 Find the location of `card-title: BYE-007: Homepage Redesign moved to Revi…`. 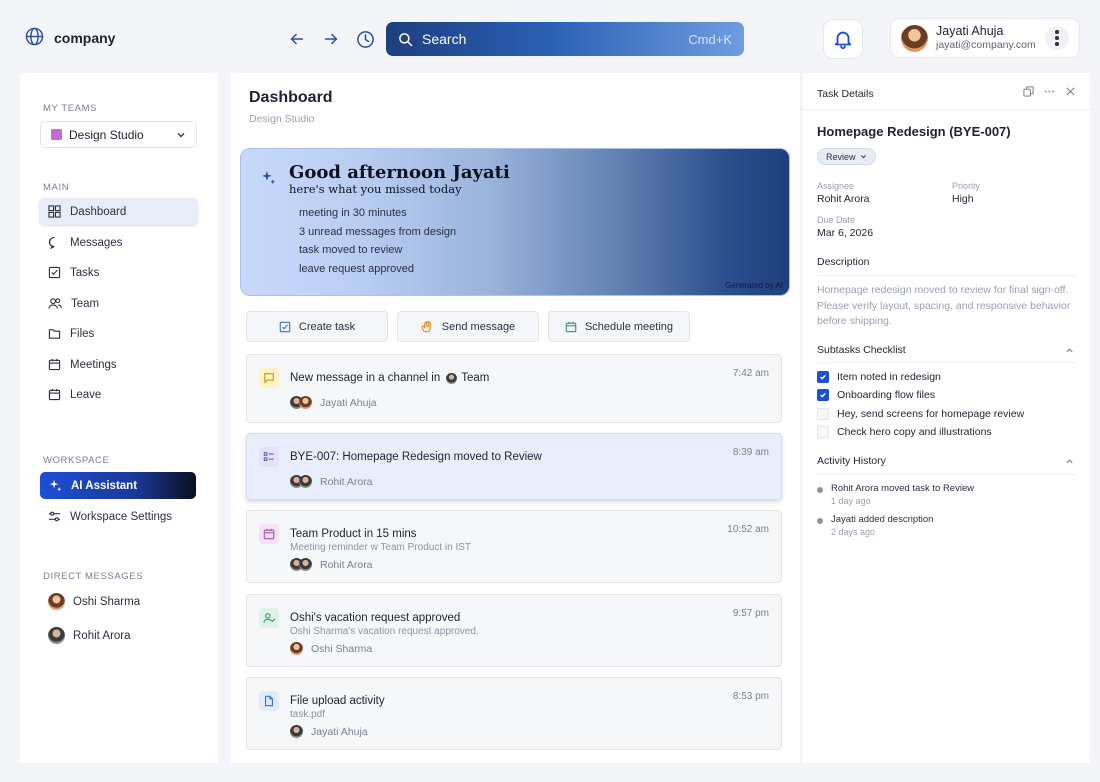

card-title: BYE-007: Homepage Redesign moved to Revi… is located at coordinates (416, 457).